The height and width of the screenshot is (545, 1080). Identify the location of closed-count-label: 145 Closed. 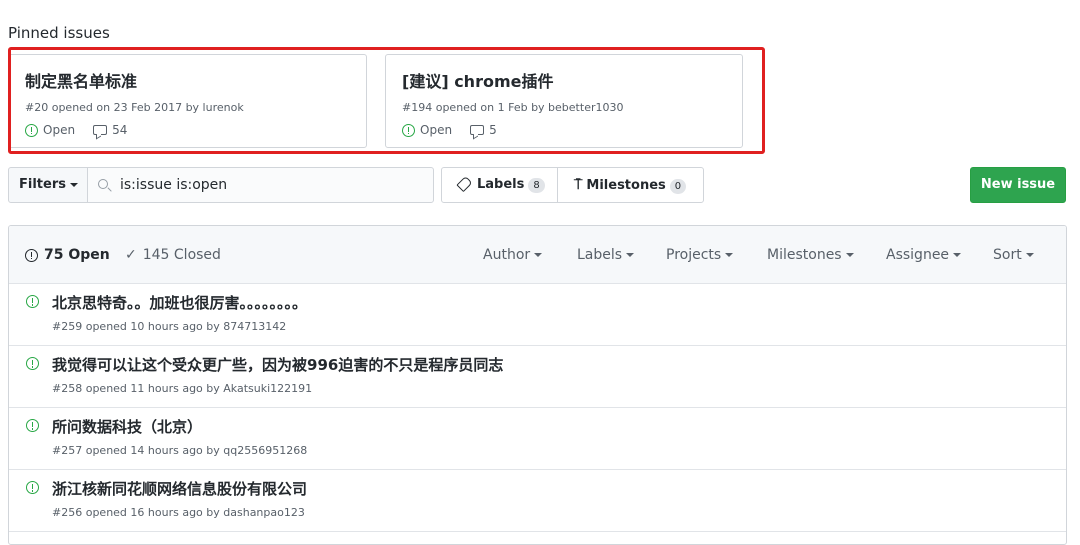
(181, 255).